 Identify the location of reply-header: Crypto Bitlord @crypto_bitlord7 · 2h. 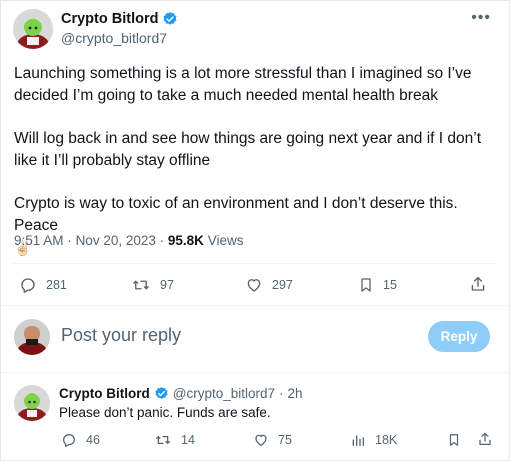
(181, 393).